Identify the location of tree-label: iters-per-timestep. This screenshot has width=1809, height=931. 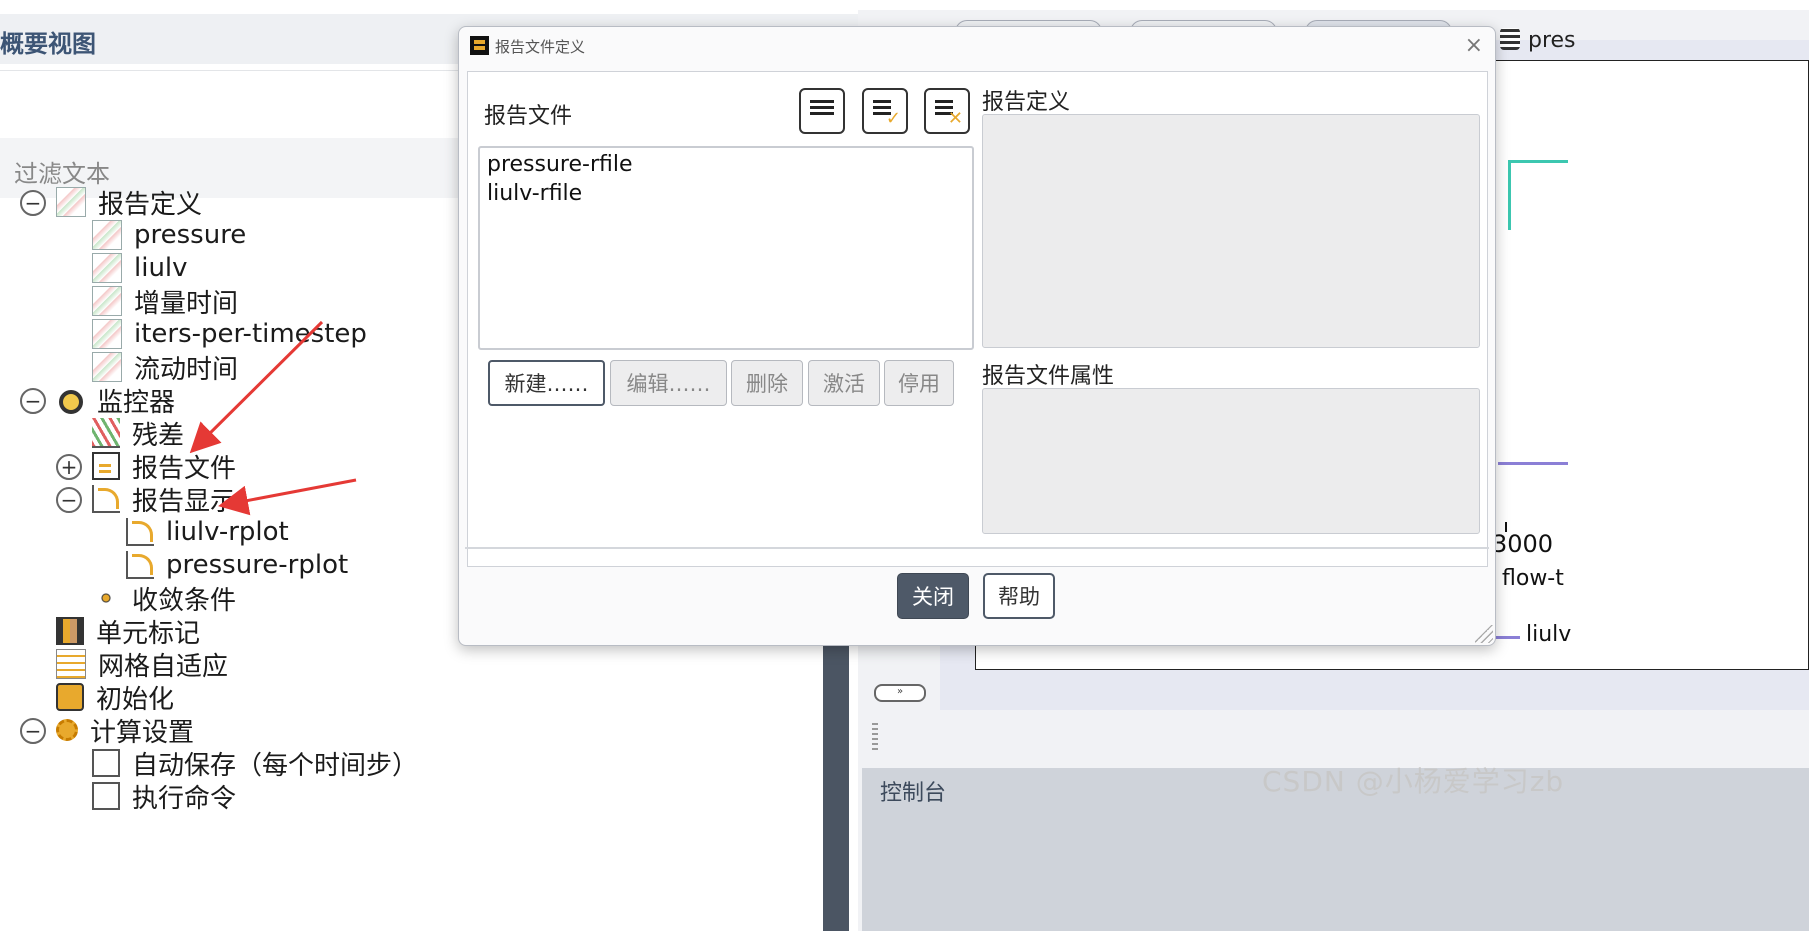
(250, 334).